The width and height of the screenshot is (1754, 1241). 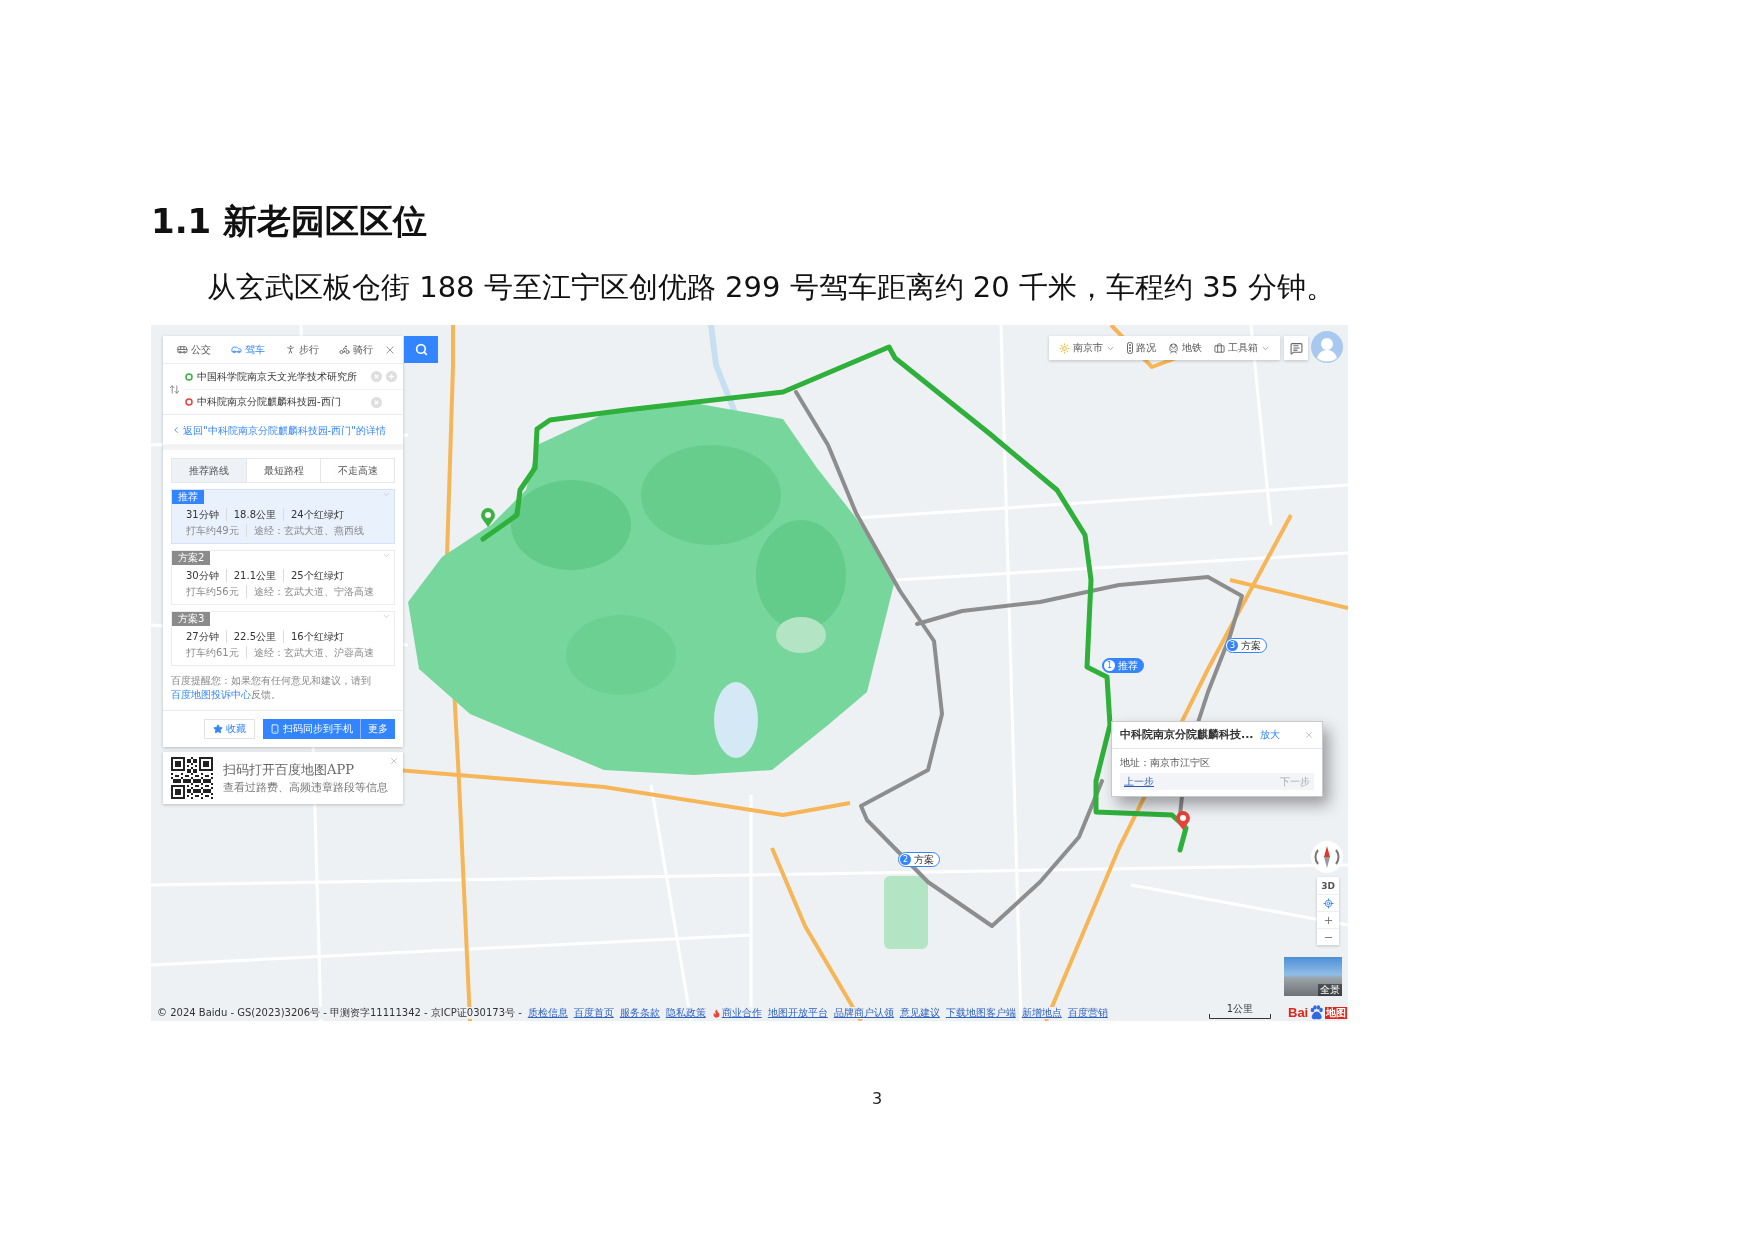 I want to click on feedback-link: 百度地图投诉中心, so click(x=211, y=694).